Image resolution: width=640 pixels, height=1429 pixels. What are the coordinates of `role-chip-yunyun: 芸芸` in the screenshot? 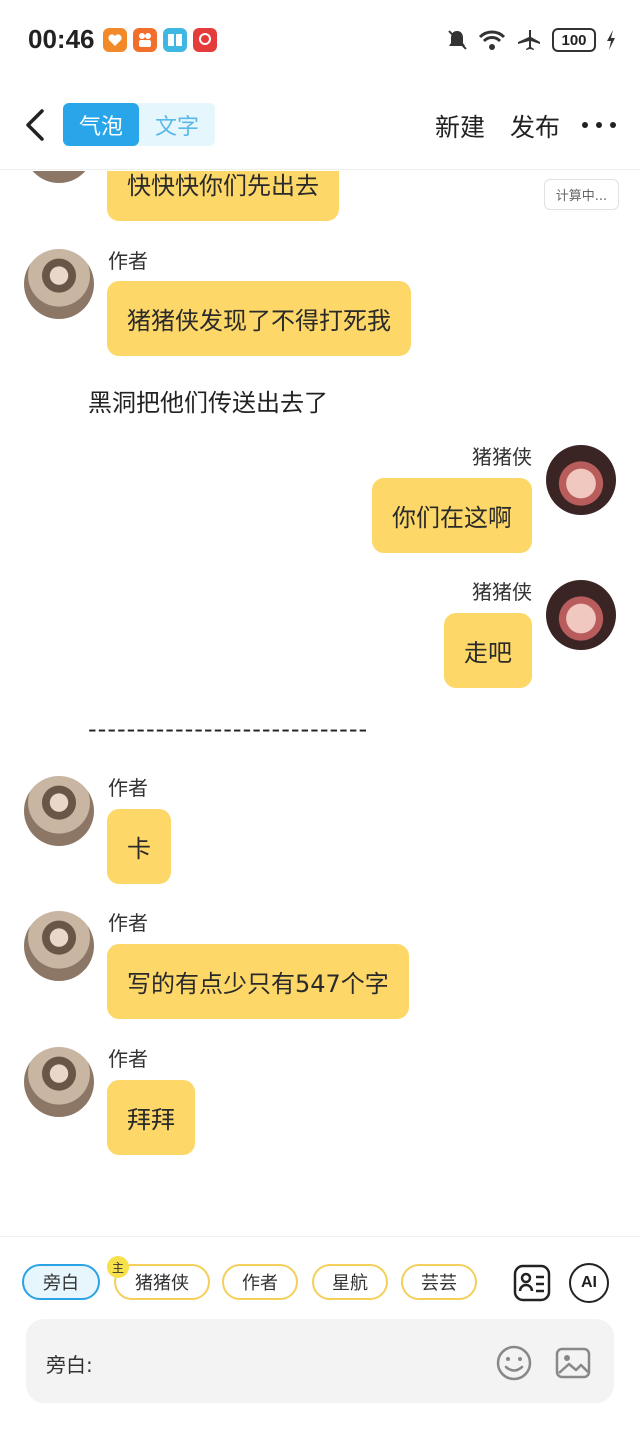 It's located at (439, 1282).